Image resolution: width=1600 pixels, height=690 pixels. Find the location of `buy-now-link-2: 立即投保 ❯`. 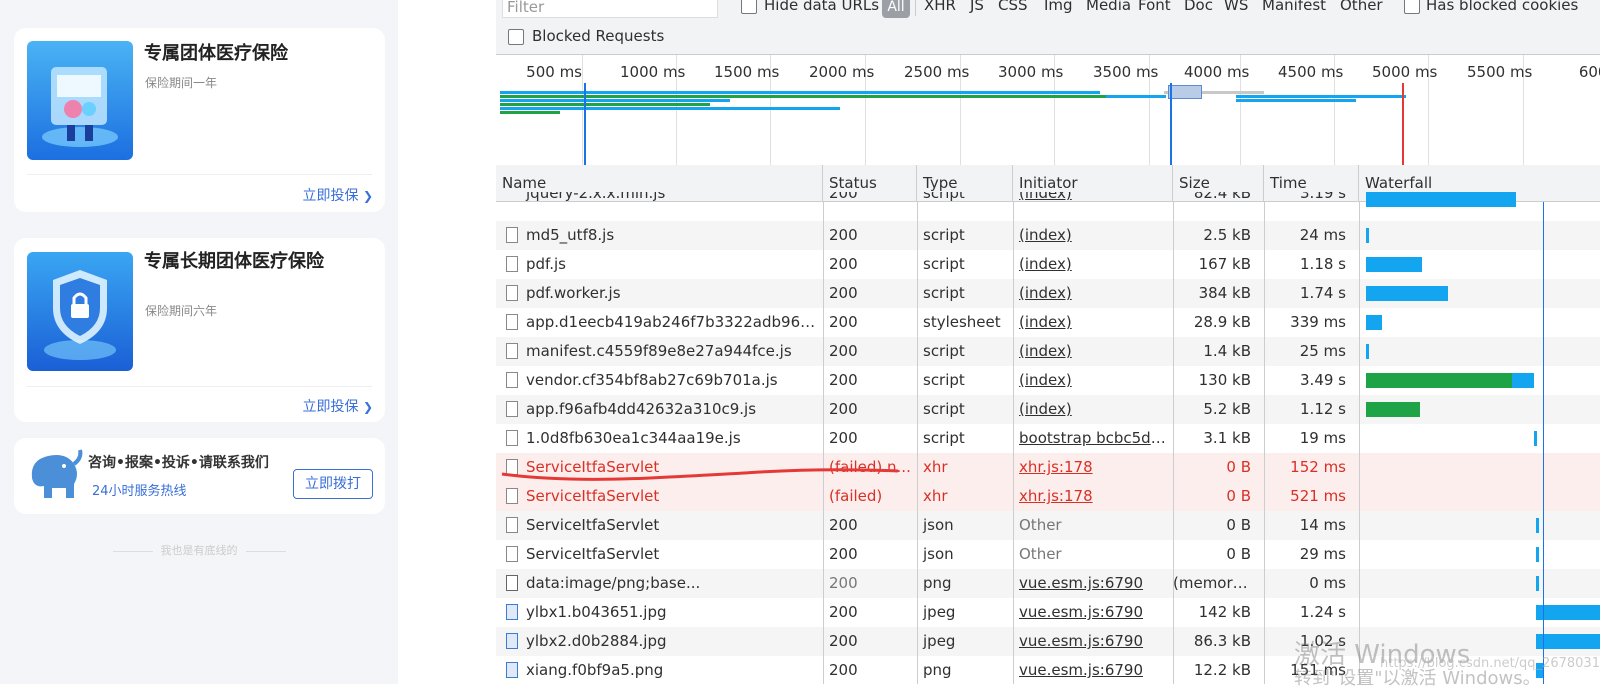

buy-now-link-2: 立即投保 ❯ is located at coordinates (337, 406).